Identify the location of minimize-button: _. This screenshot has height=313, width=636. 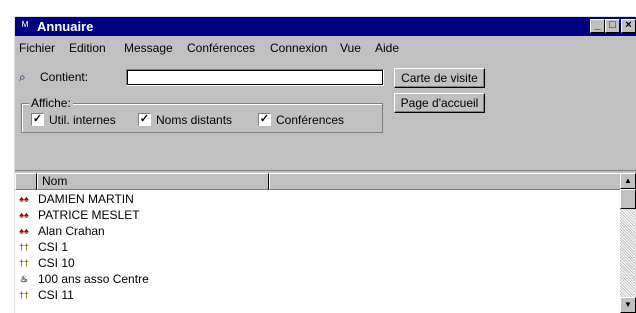
(597, 26).